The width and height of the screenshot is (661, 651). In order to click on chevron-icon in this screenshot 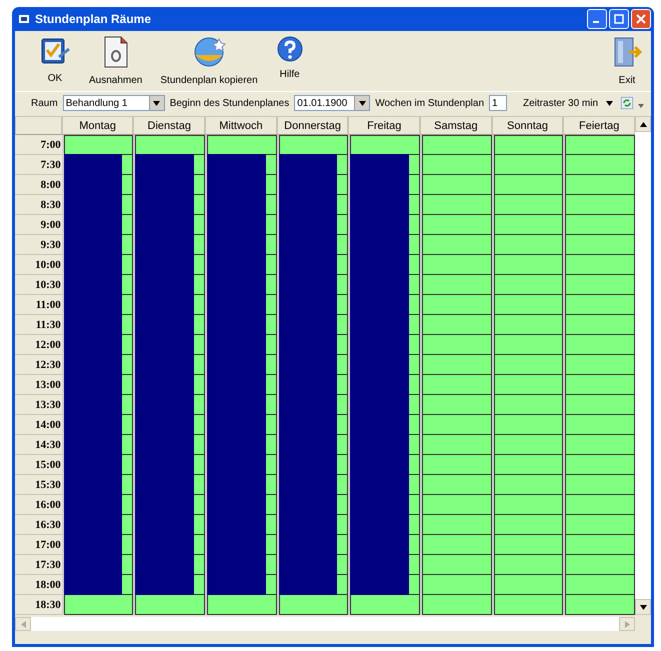, I will do `click(641, 106)`.